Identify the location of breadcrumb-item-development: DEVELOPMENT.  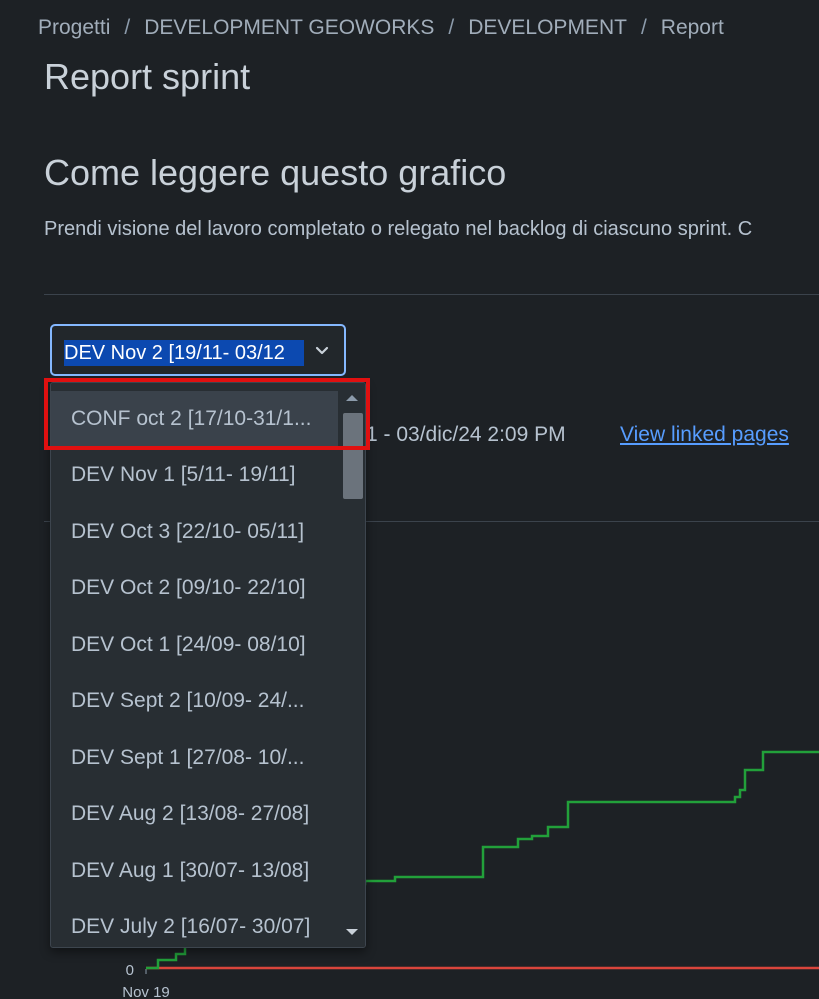
(547, 27).